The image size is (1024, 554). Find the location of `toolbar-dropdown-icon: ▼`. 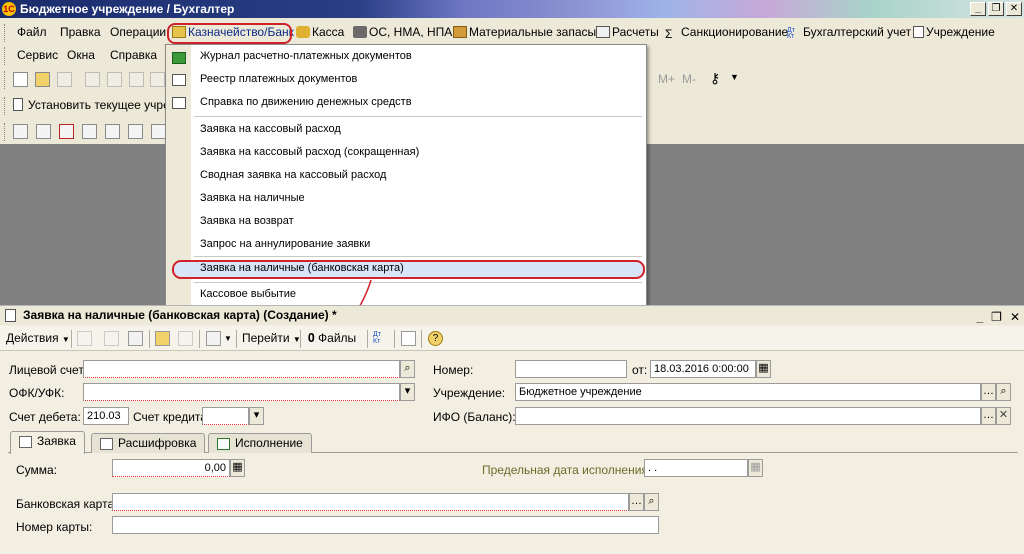

toolbar-dropdown-icon: ▼ is located at coordinates (734, 77).